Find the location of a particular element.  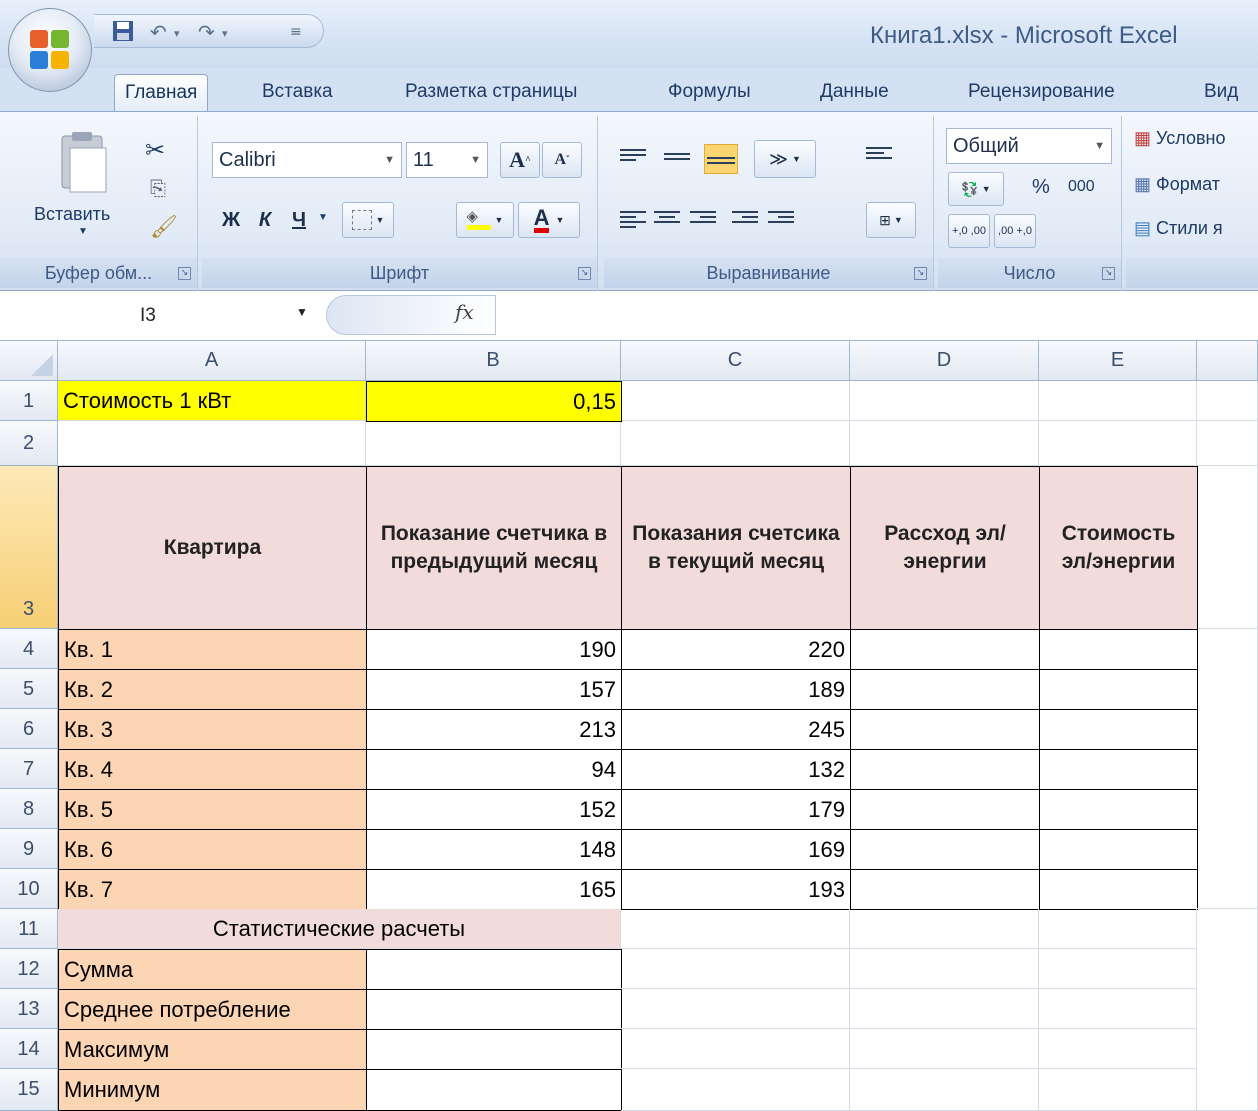

name-box-dropdown-icon: ▼ is located at coordinates (302, 312).